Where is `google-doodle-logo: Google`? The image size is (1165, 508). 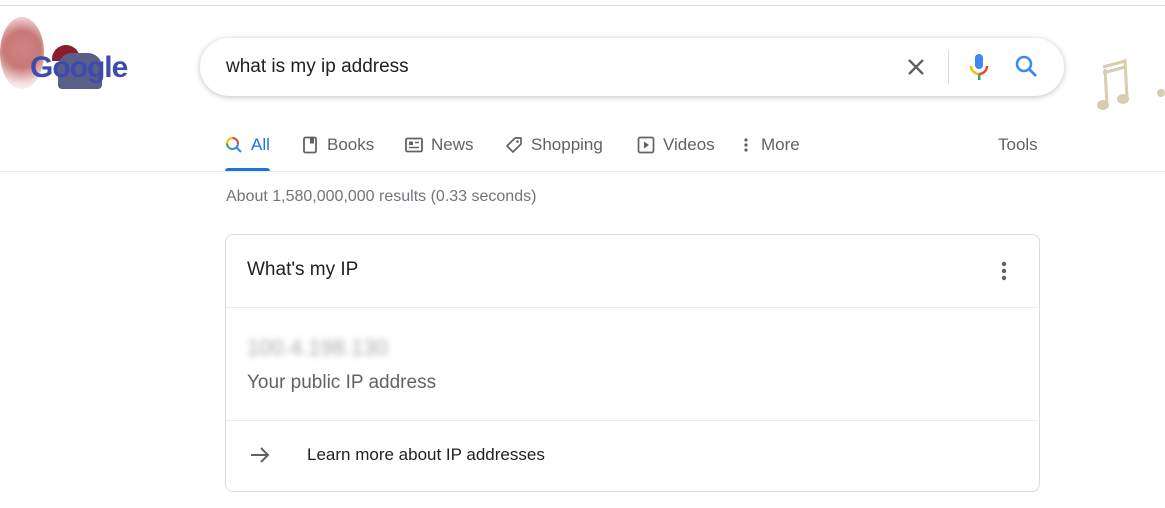
google-doodle-logo: Google is located at coordinates (80, 60).